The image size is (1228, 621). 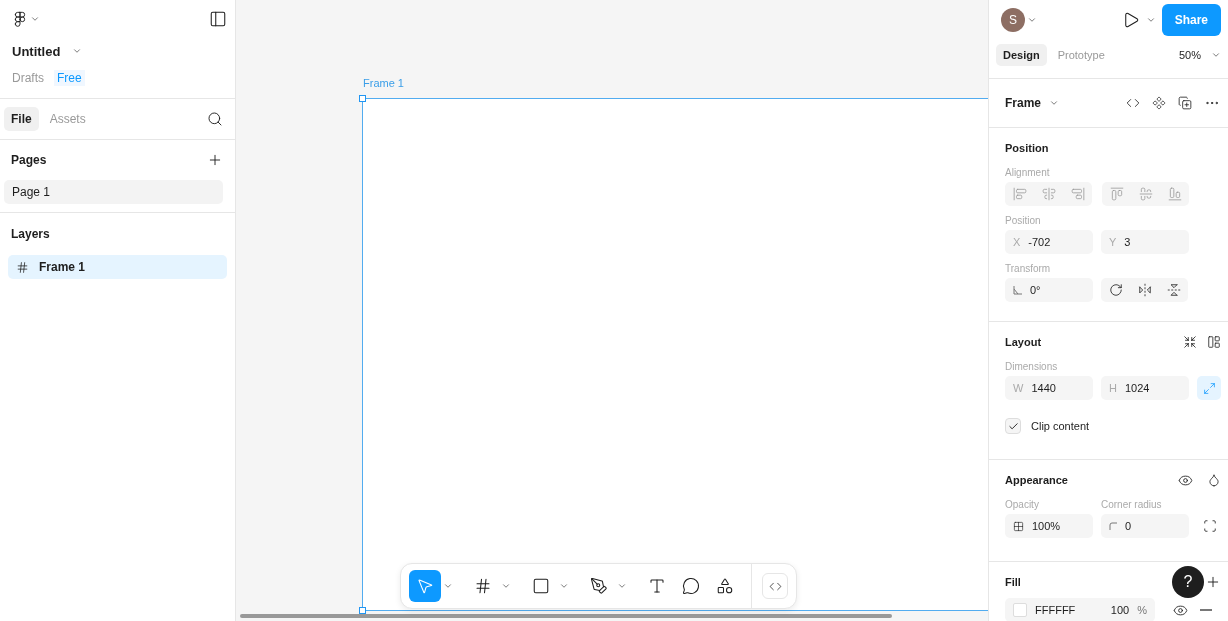 I want to click on y-field: Y 3, so click(x=1145, y=242).